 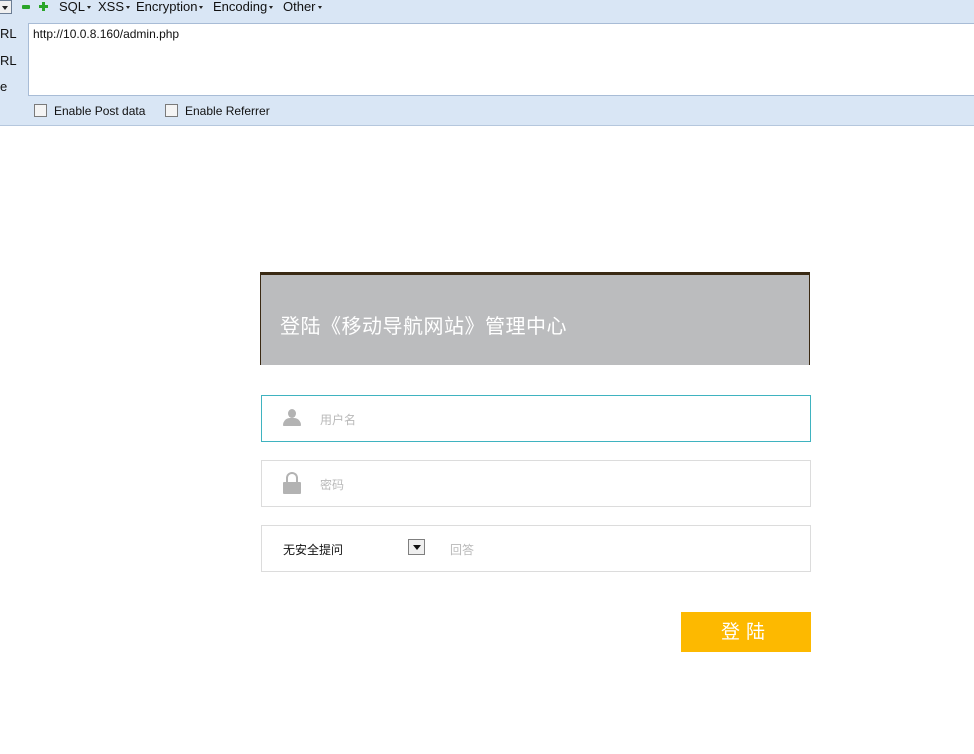 I want to click on execute-button: e, so click(x=3, y=86).